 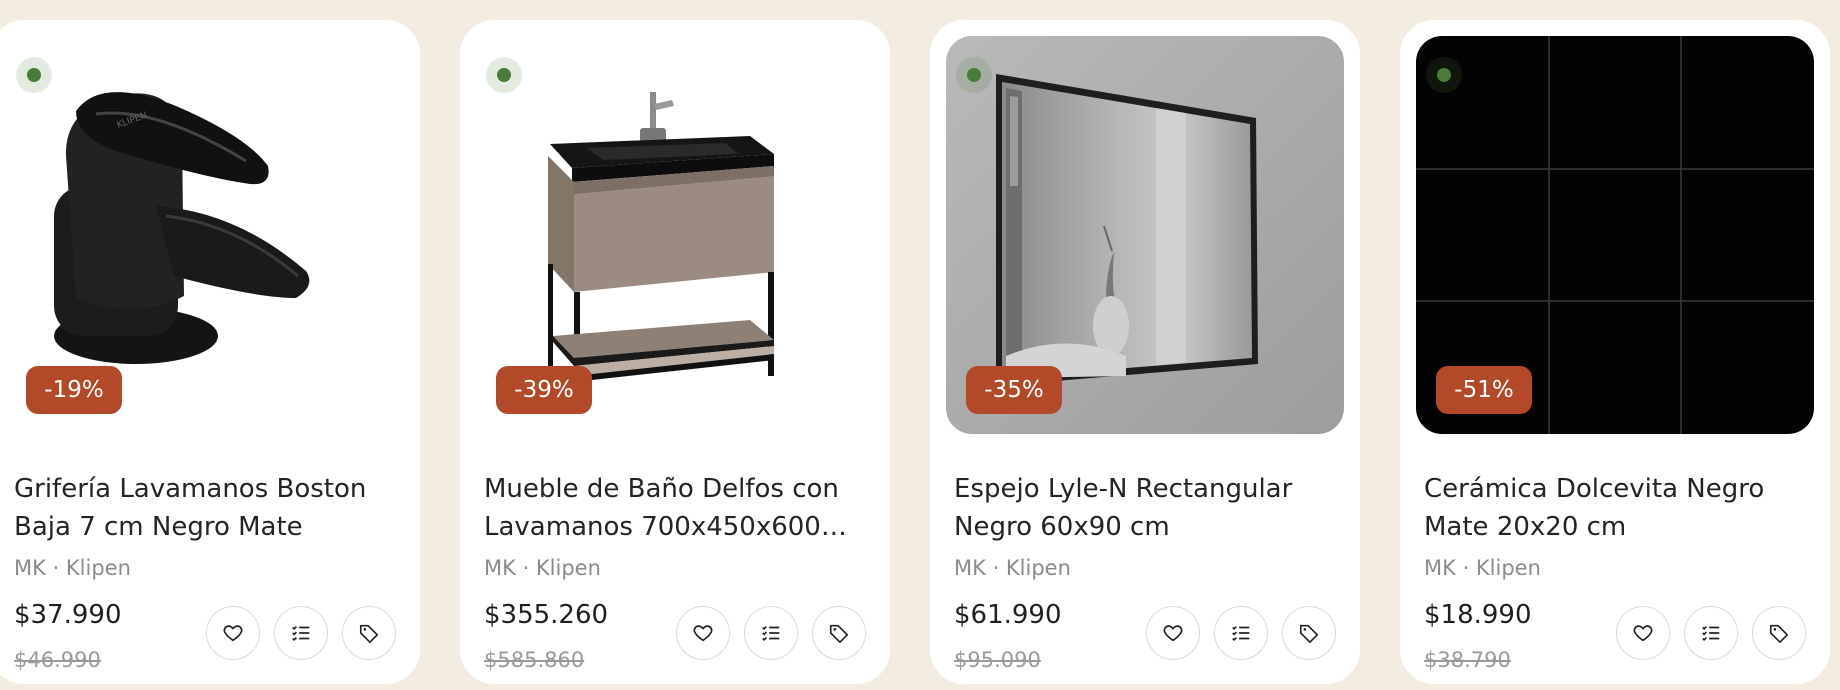 I want to click on product-price: $37.990, so click(x=68, y=615).